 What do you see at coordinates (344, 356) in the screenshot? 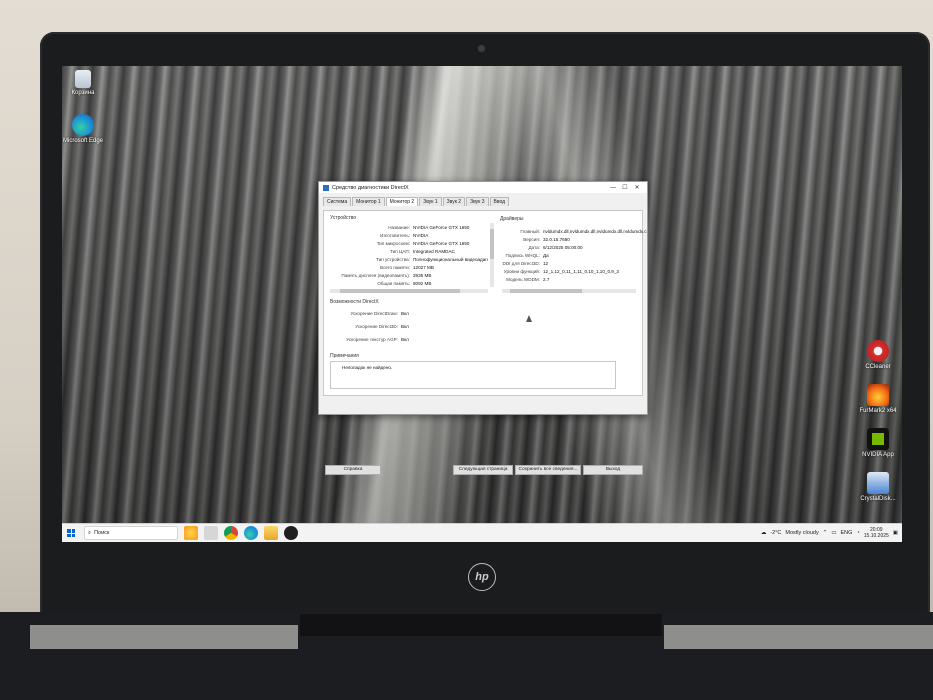
I see `notes-group-label: Примечания` at bounding box center [344, 356].